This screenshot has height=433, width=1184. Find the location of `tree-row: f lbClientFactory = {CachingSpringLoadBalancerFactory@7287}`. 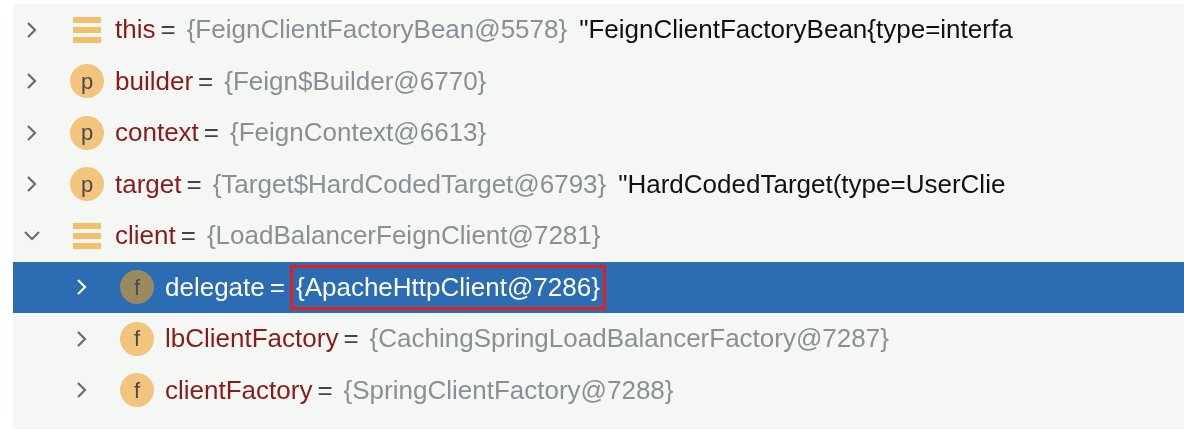

tree-row: f lbClientFactory = {CachingSpringLoadBalancerFactory@7287} is located at coordinates (598, 339).